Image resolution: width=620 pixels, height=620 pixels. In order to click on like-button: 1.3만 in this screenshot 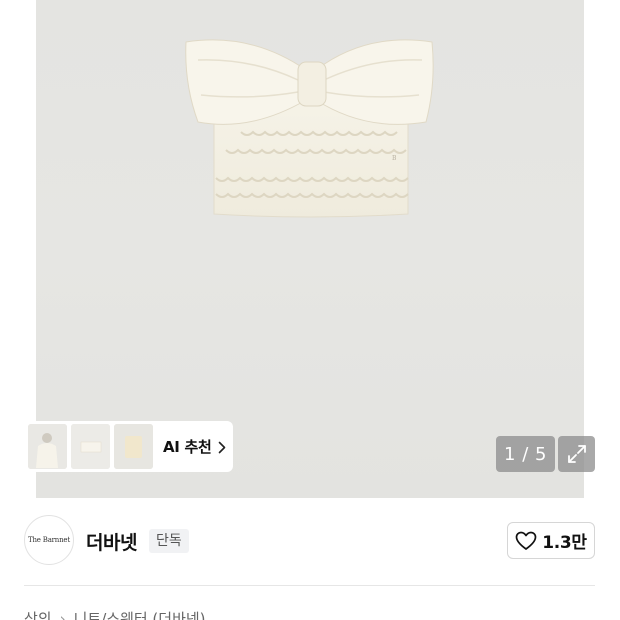, I will do `click(551, 540)`.